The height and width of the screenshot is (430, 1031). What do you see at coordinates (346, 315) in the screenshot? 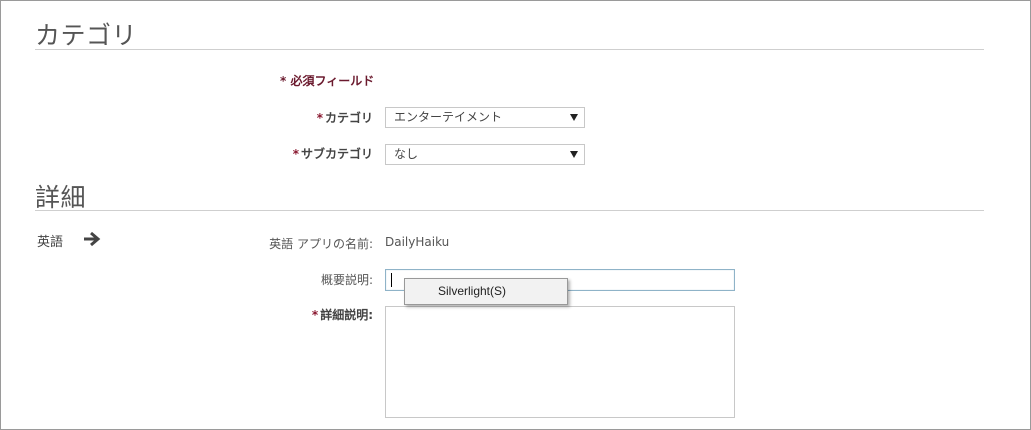
I see `description-label-text: 詳細説明:` at bounding box center [346, 315].